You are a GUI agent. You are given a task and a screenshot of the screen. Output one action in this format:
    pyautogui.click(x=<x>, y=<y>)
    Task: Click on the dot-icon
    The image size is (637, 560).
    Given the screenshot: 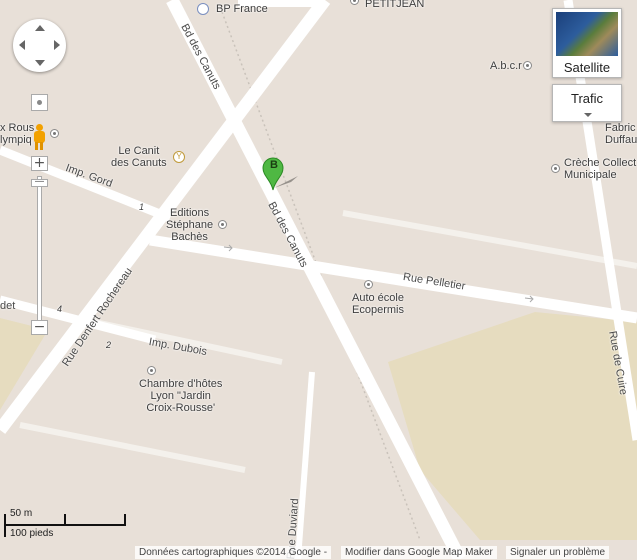 What is the action you would take?
    pyautogui.click(x=39, y=102)
    